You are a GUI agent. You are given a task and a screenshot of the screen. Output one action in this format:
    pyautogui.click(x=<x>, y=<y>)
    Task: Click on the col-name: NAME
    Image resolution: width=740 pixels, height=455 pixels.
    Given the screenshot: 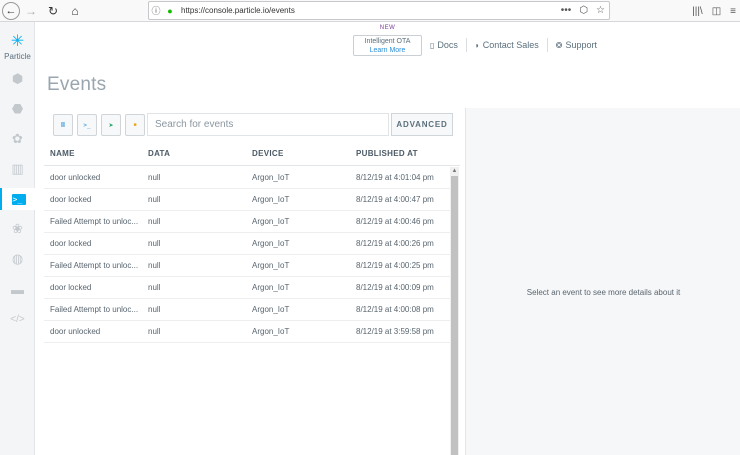 What is the action you would take?
    pyautogui.click(x=99, y=156)
    